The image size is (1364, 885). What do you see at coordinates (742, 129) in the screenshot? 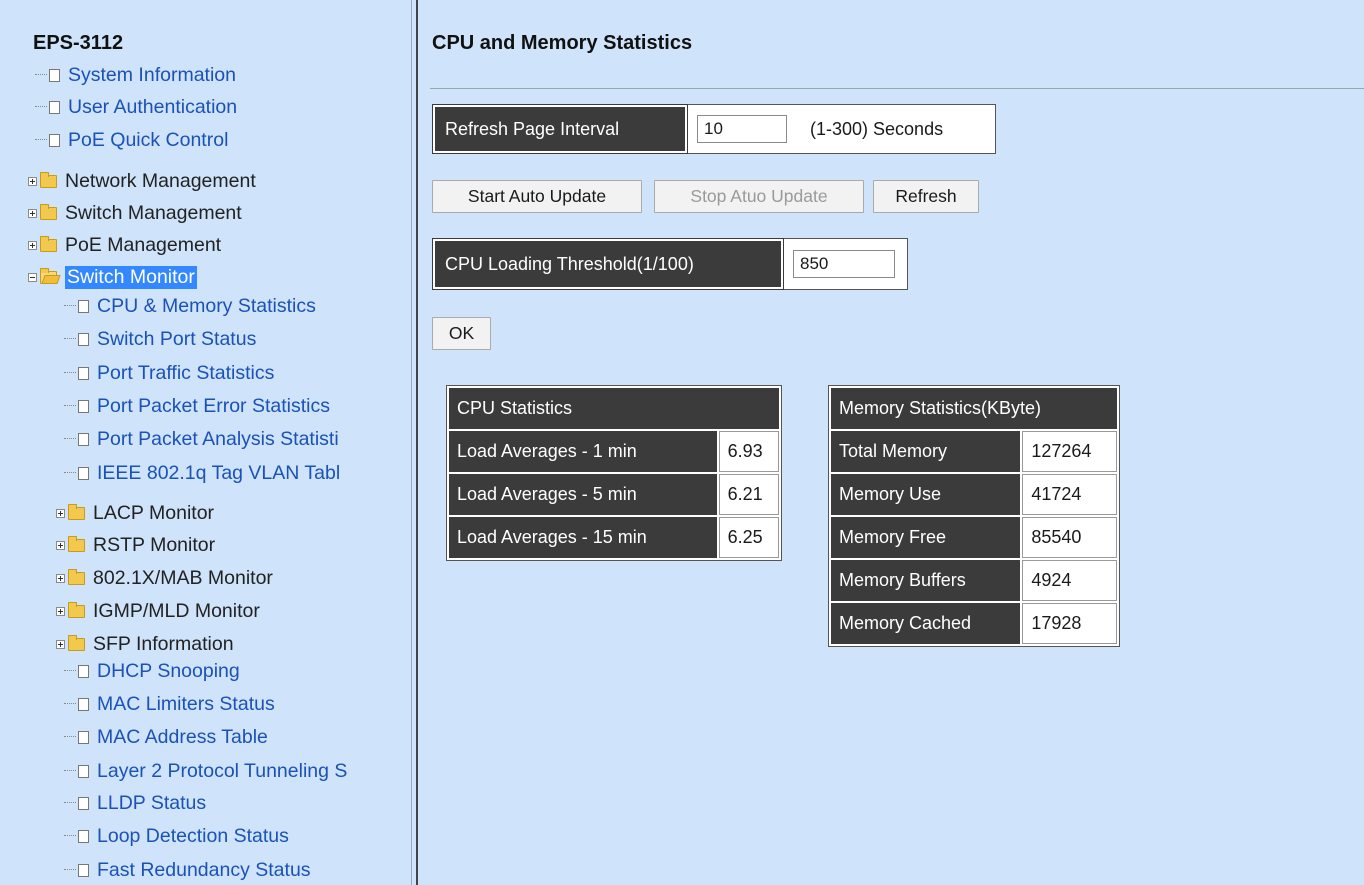
I see `refresh-interval-input: 10` at bounding box center [742, 129].